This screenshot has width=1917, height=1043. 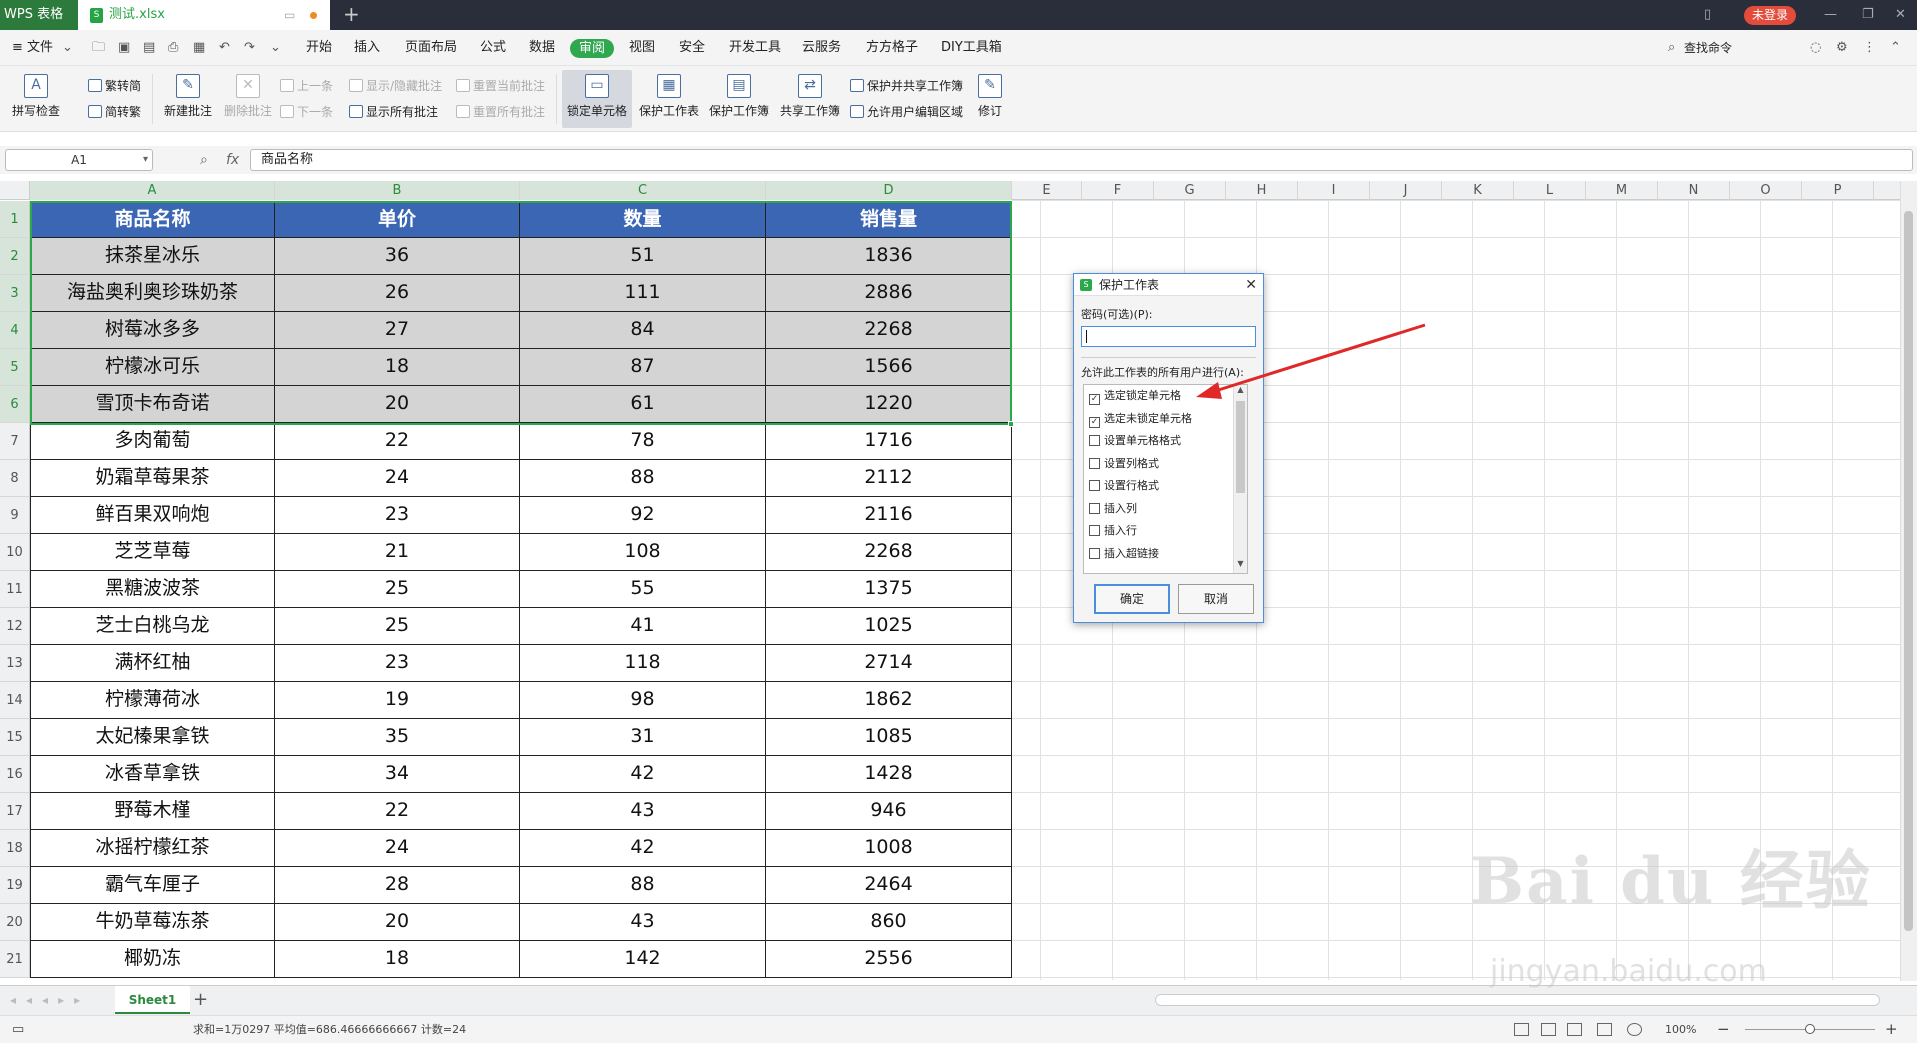 I want to click on table-cell: 抹茶星冰乐, so click(x=152, y=256).